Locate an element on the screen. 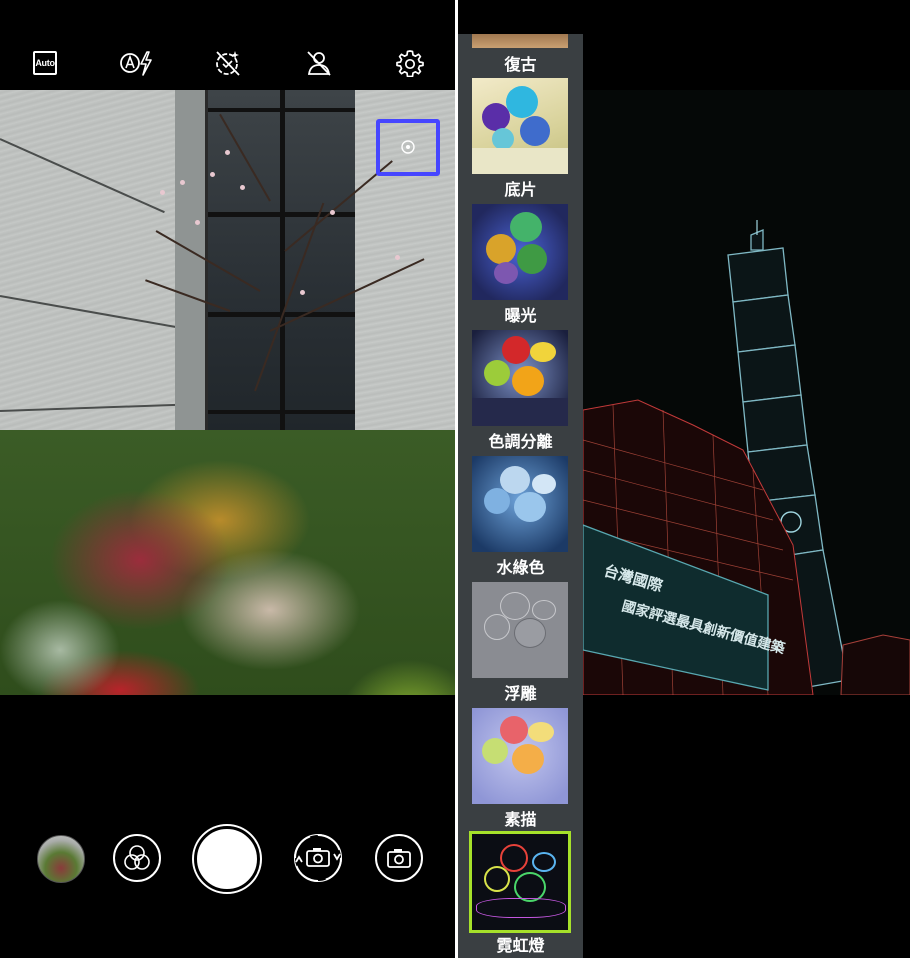 Image resolution: width=910 pixels, height=958 pixels. switch-camera-icon is located at coordinates (318, 858).